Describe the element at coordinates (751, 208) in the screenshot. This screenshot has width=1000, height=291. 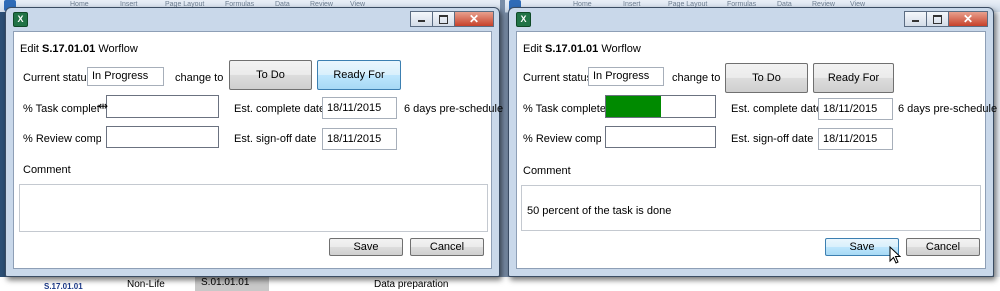
I see `comment-textarea: 50 percent of the task is done` at that location.